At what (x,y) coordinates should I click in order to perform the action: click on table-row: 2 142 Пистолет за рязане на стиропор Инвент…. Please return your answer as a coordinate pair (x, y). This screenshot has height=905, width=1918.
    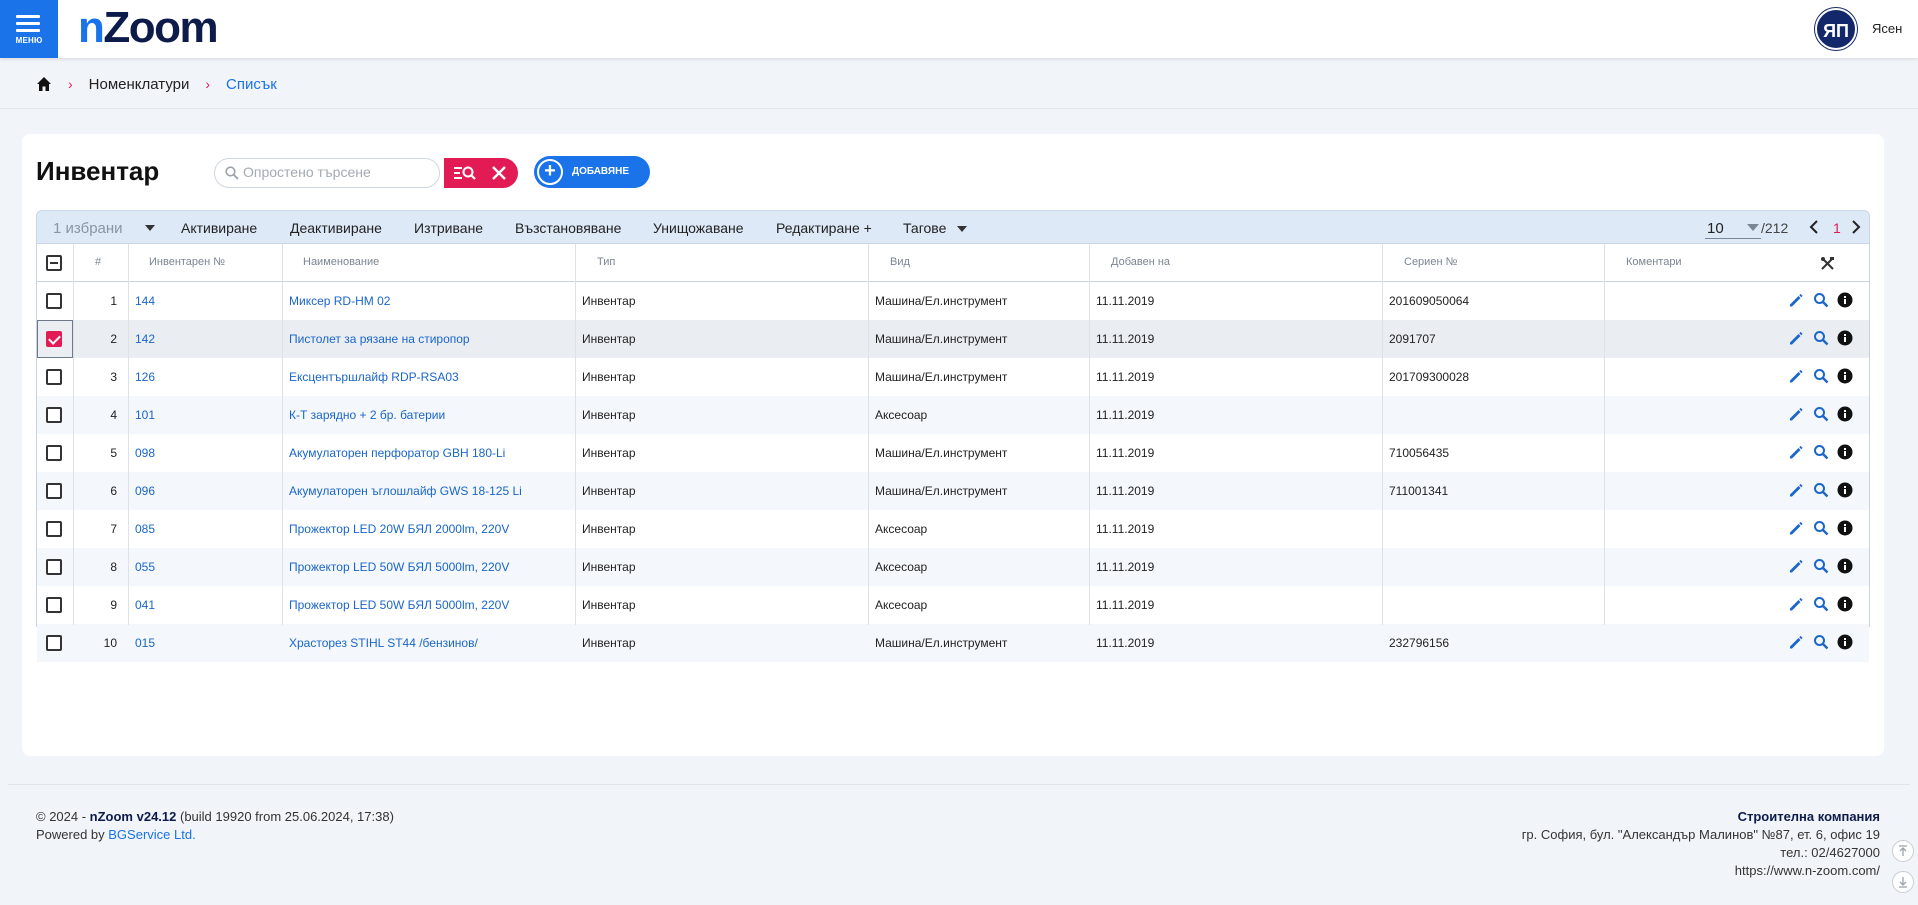
    Looking at the image, I should click on (953, 339).